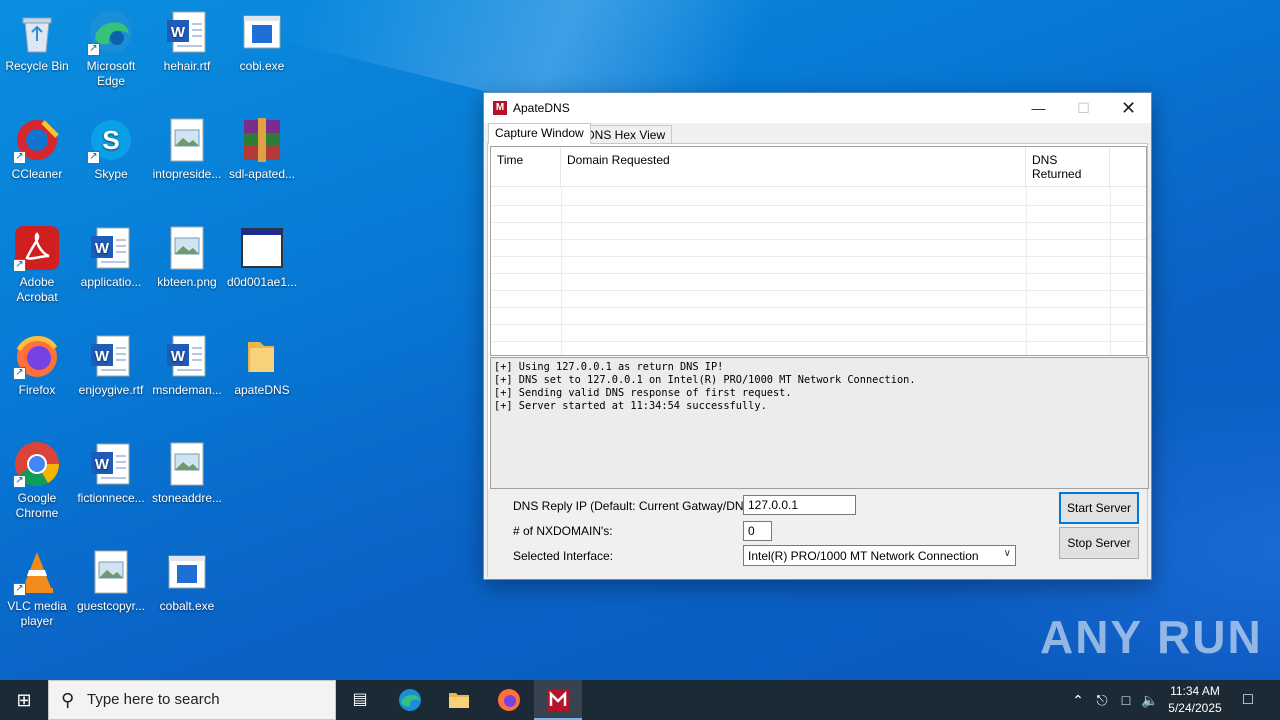 Image resolution: width=1280 pixels, height=720 pixels. I want to click on title-bar: M ApateDNS — ☐ ✕, so click(817, 108).